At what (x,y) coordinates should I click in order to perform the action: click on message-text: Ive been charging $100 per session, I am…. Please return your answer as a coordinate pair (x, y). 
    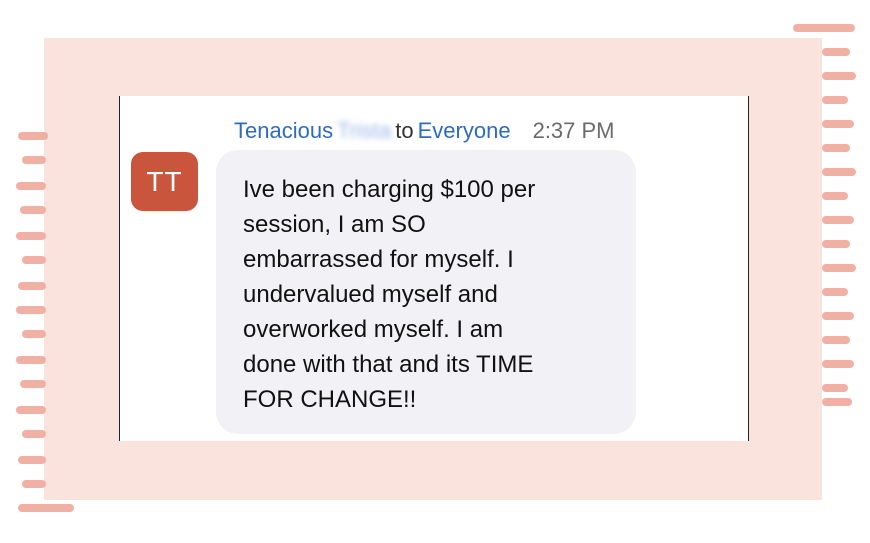
    Looking at the image, I should click on (389, 294).